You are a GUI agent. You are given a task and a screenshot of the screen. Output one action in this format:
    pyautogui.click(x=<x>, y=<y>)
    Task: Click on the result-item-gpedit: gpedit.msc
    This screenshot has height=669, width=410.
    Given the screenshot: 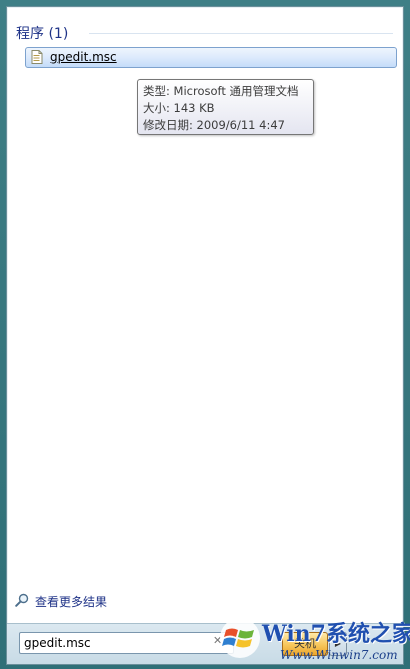 What is the action you would take?
    pyautogui.click(x=211, y=57)
    